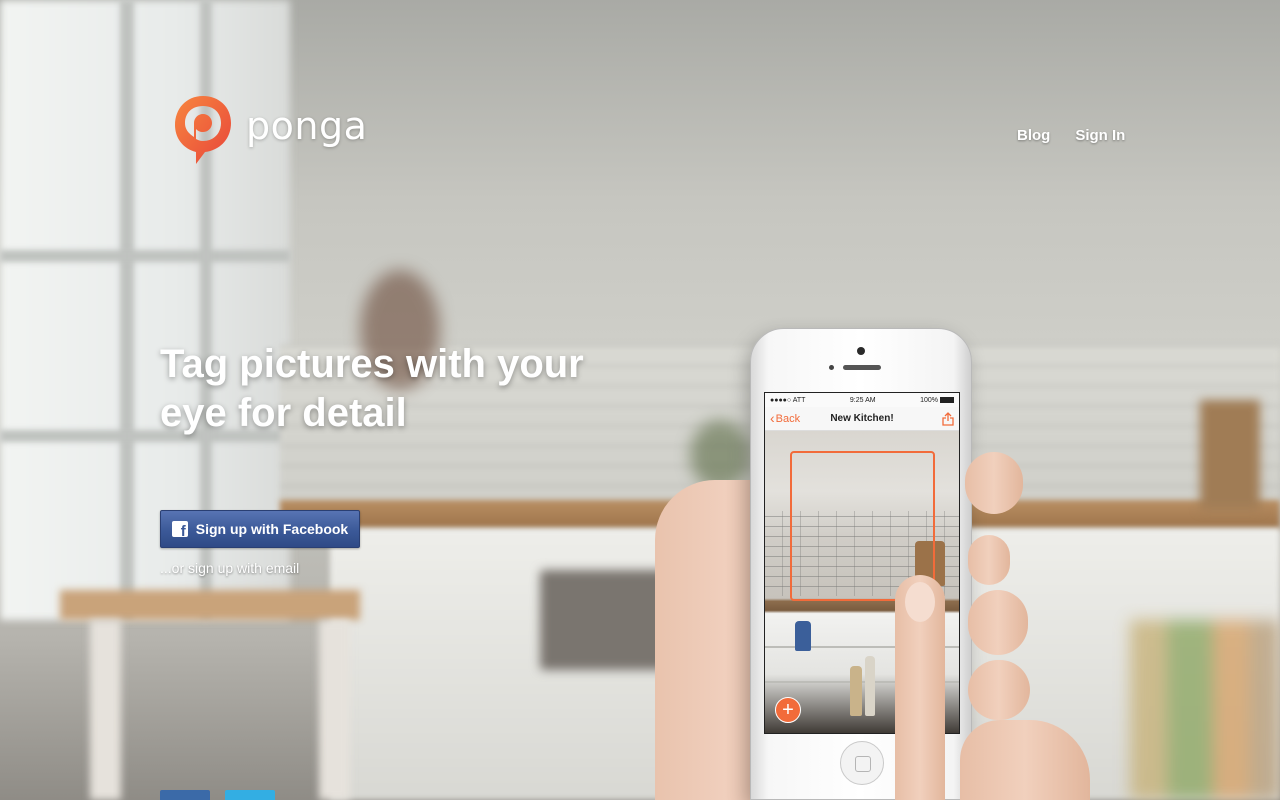 The height and width of the screenshot is (800, 1280). What do you see at coordinates (862, 367) in the screenshot?
I see `phone-speaker` at bounding box center [862, 367].